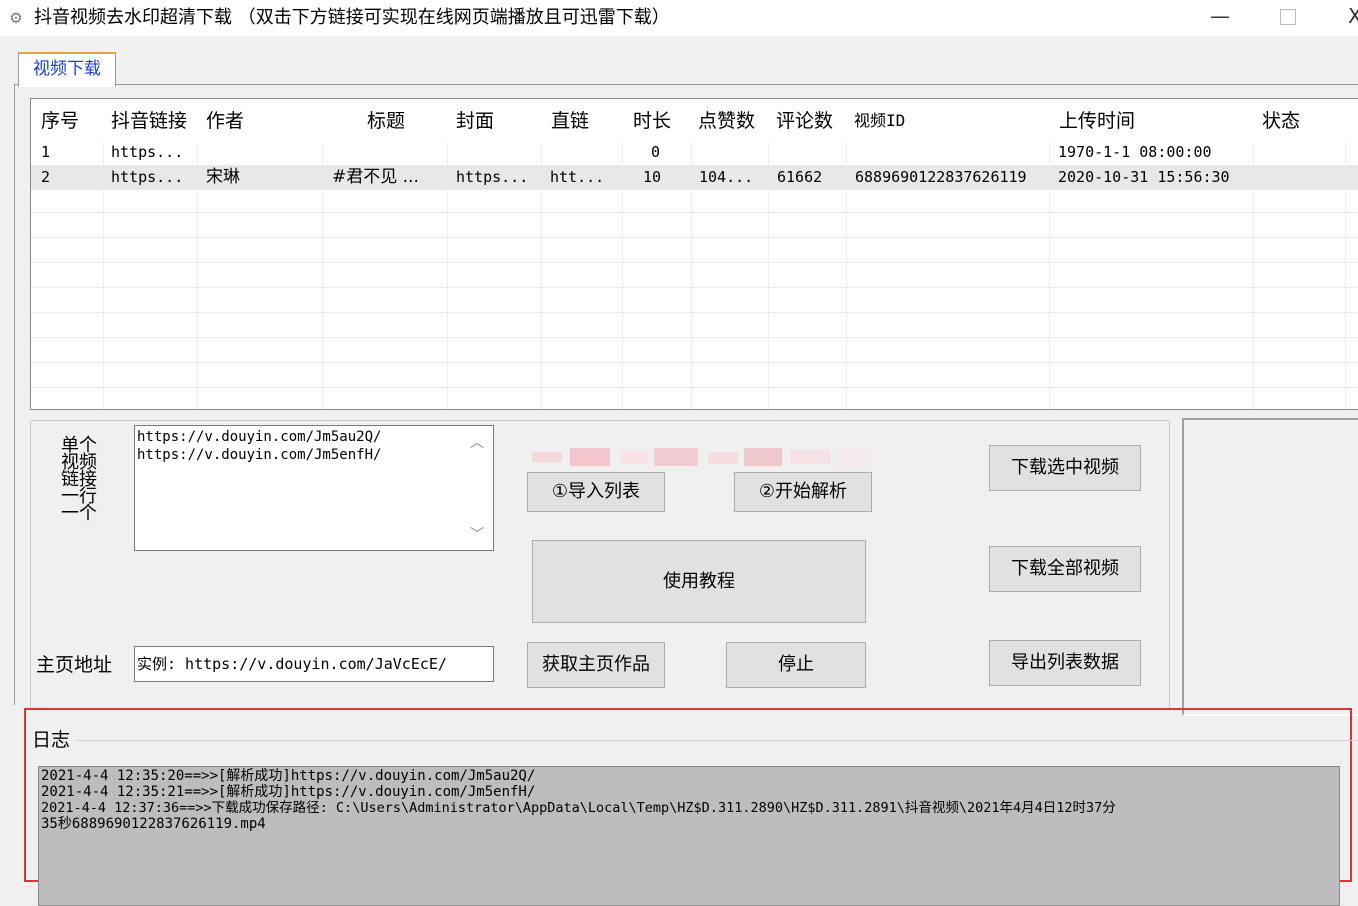  What do you see at coordinates (74, 665) in the screenshot?
I see `homepage-label: 主页地址` at bounding box center [74, 665].